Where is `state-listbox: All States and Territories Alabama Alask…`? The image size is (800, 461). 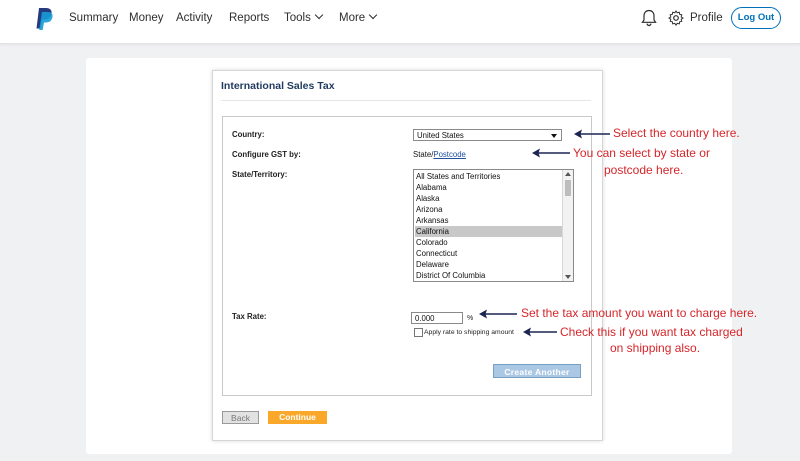
state-listbox: All States and Territories Alabama Alask… is located at coordinates (493, 225).